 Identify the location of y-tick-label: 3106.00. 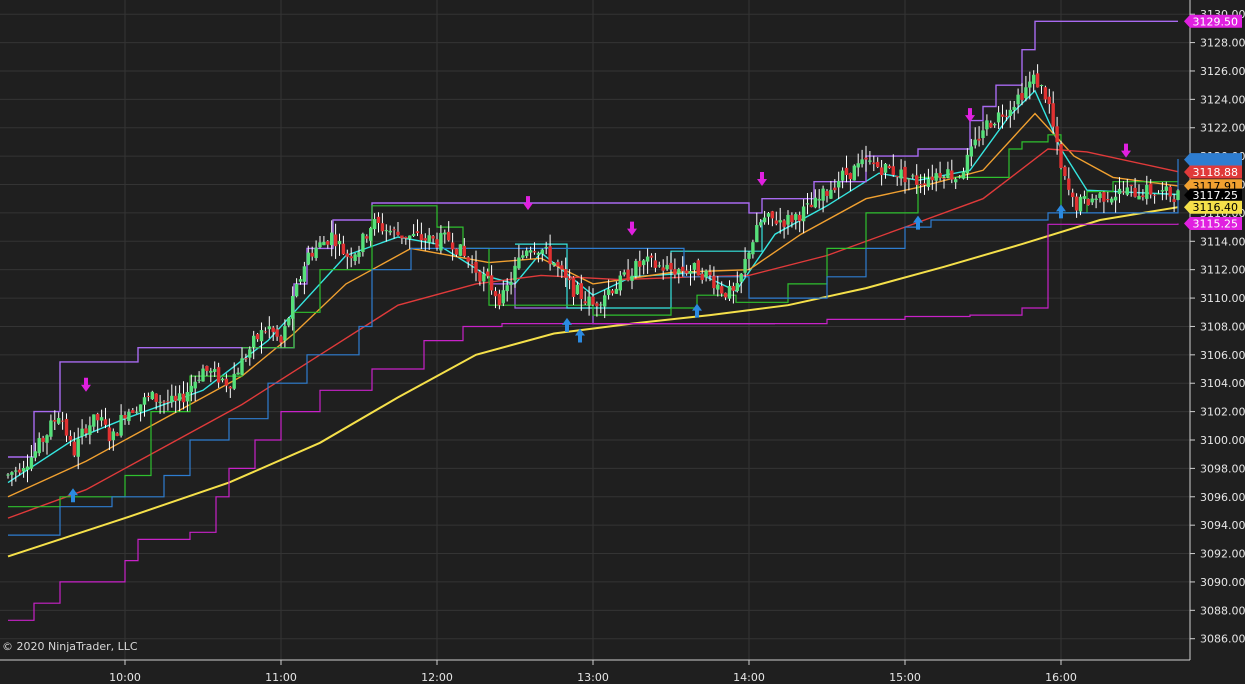
(1222, 355).